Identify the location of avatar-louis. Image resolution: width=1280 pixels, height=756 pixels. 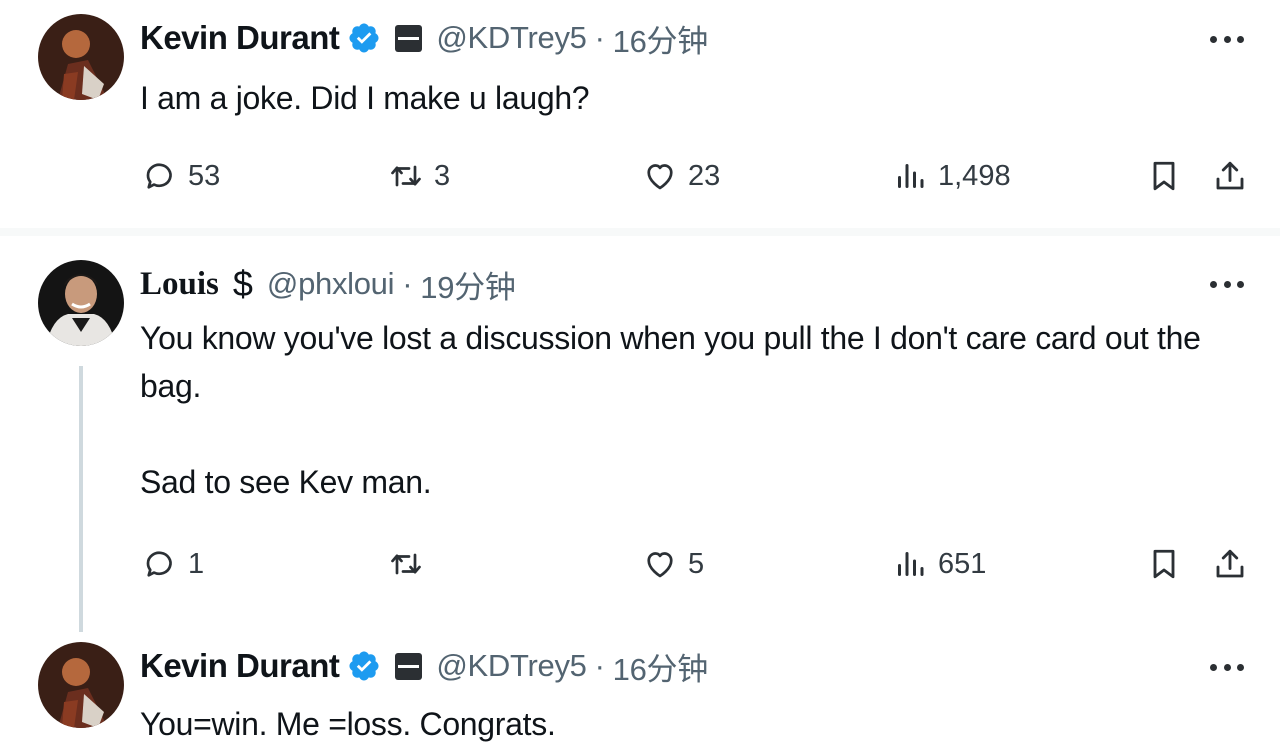
(81, 303).